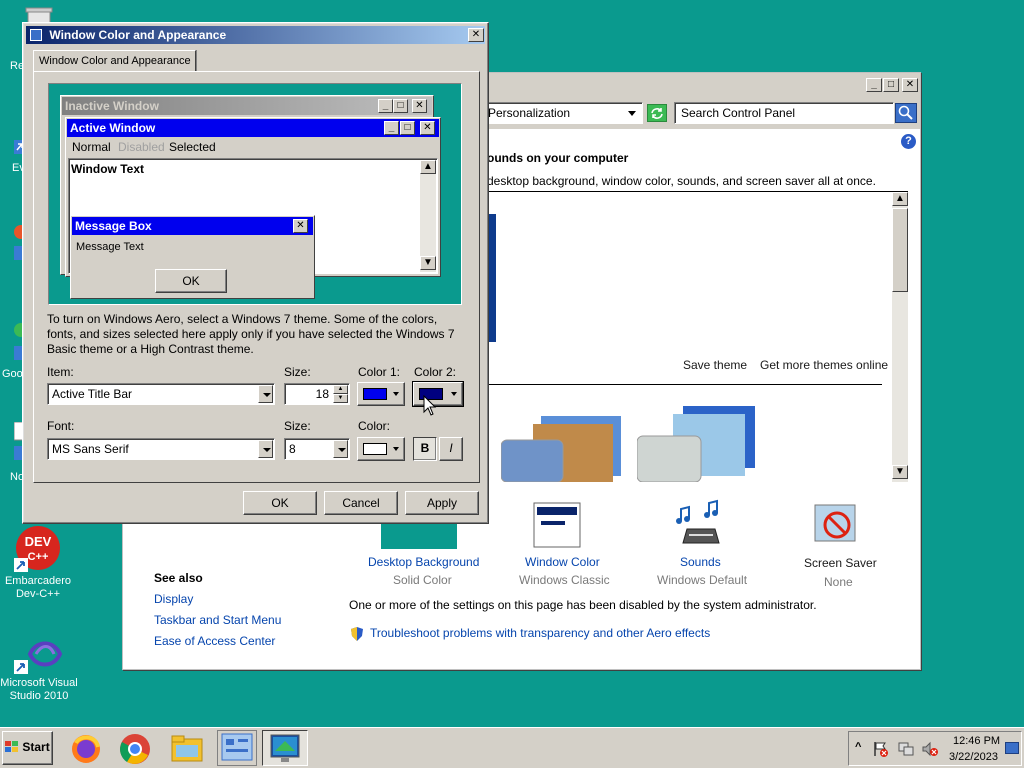  Describe the element at coordinates (900, 199) in the screenshot. I see `scroll-up-arrow: ▲` at that location.